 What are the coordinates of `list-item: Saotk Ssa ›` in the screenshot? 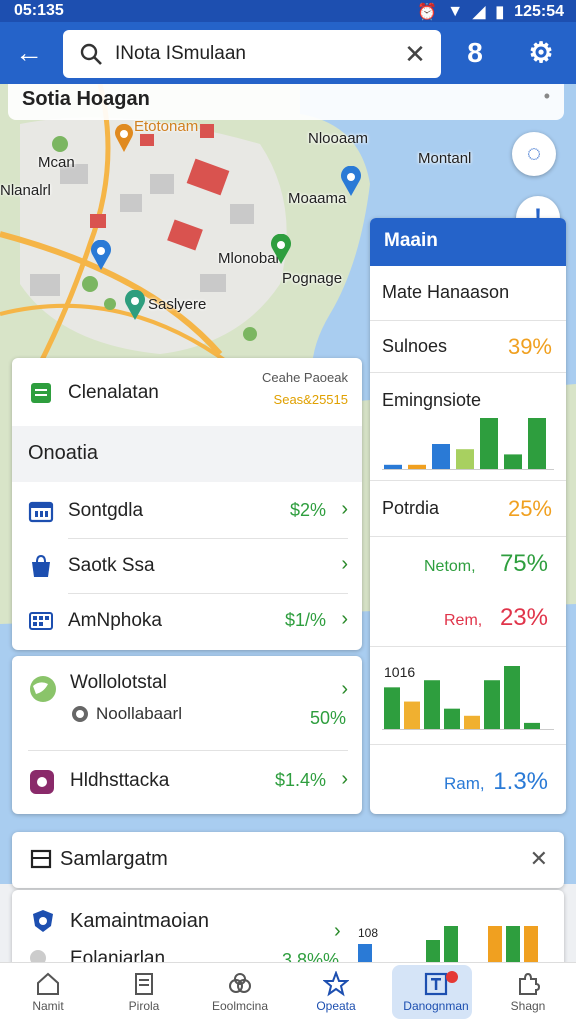 It's located at (187, 566).